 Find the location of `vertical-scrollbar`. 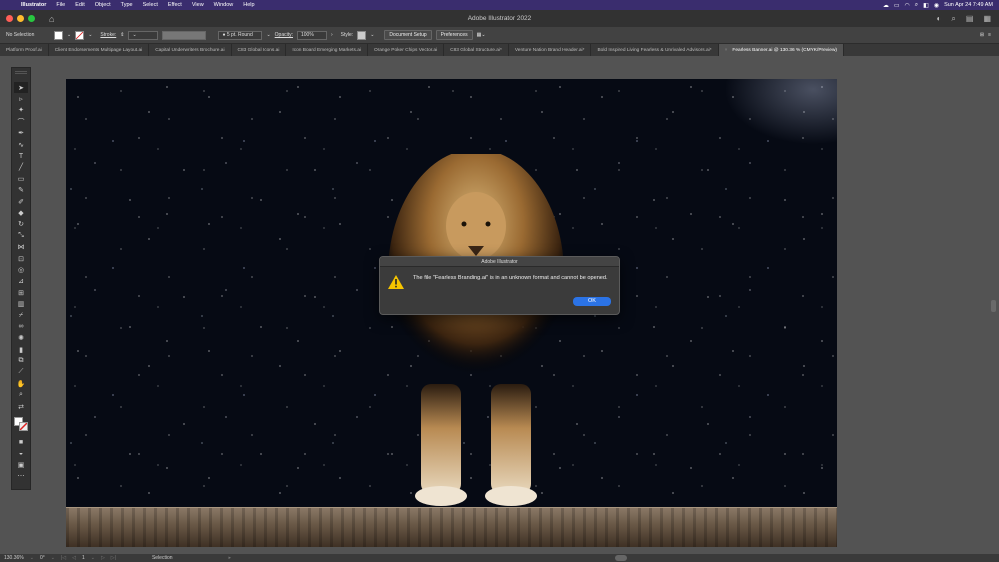

vertical-scrollbar is located at coordinates (993, 306).